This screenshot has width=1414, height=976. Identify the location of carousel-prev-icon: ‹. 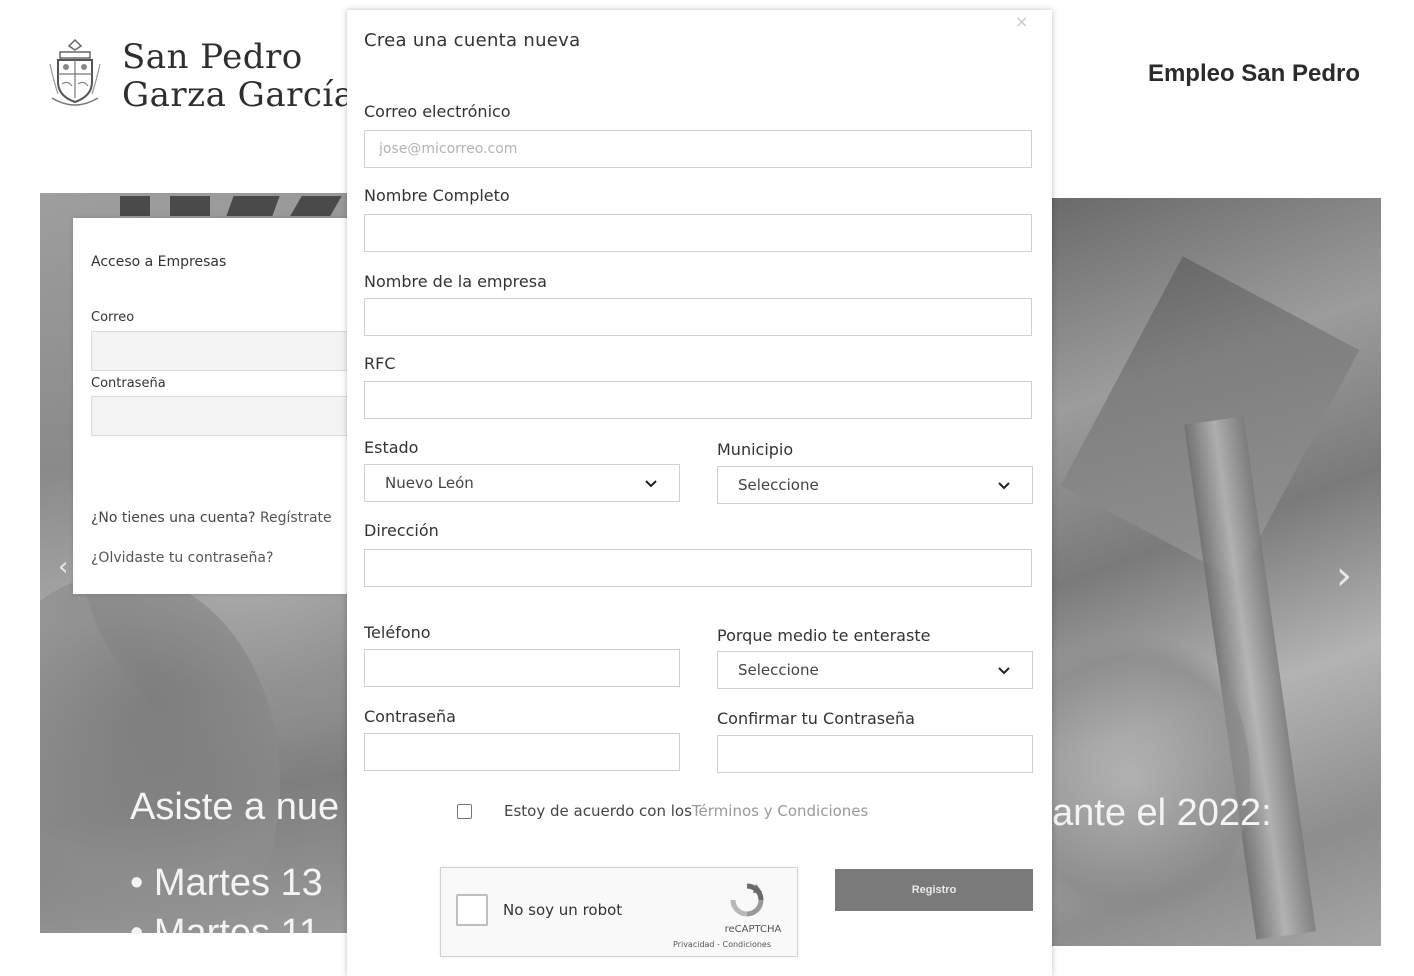
(66, 567).